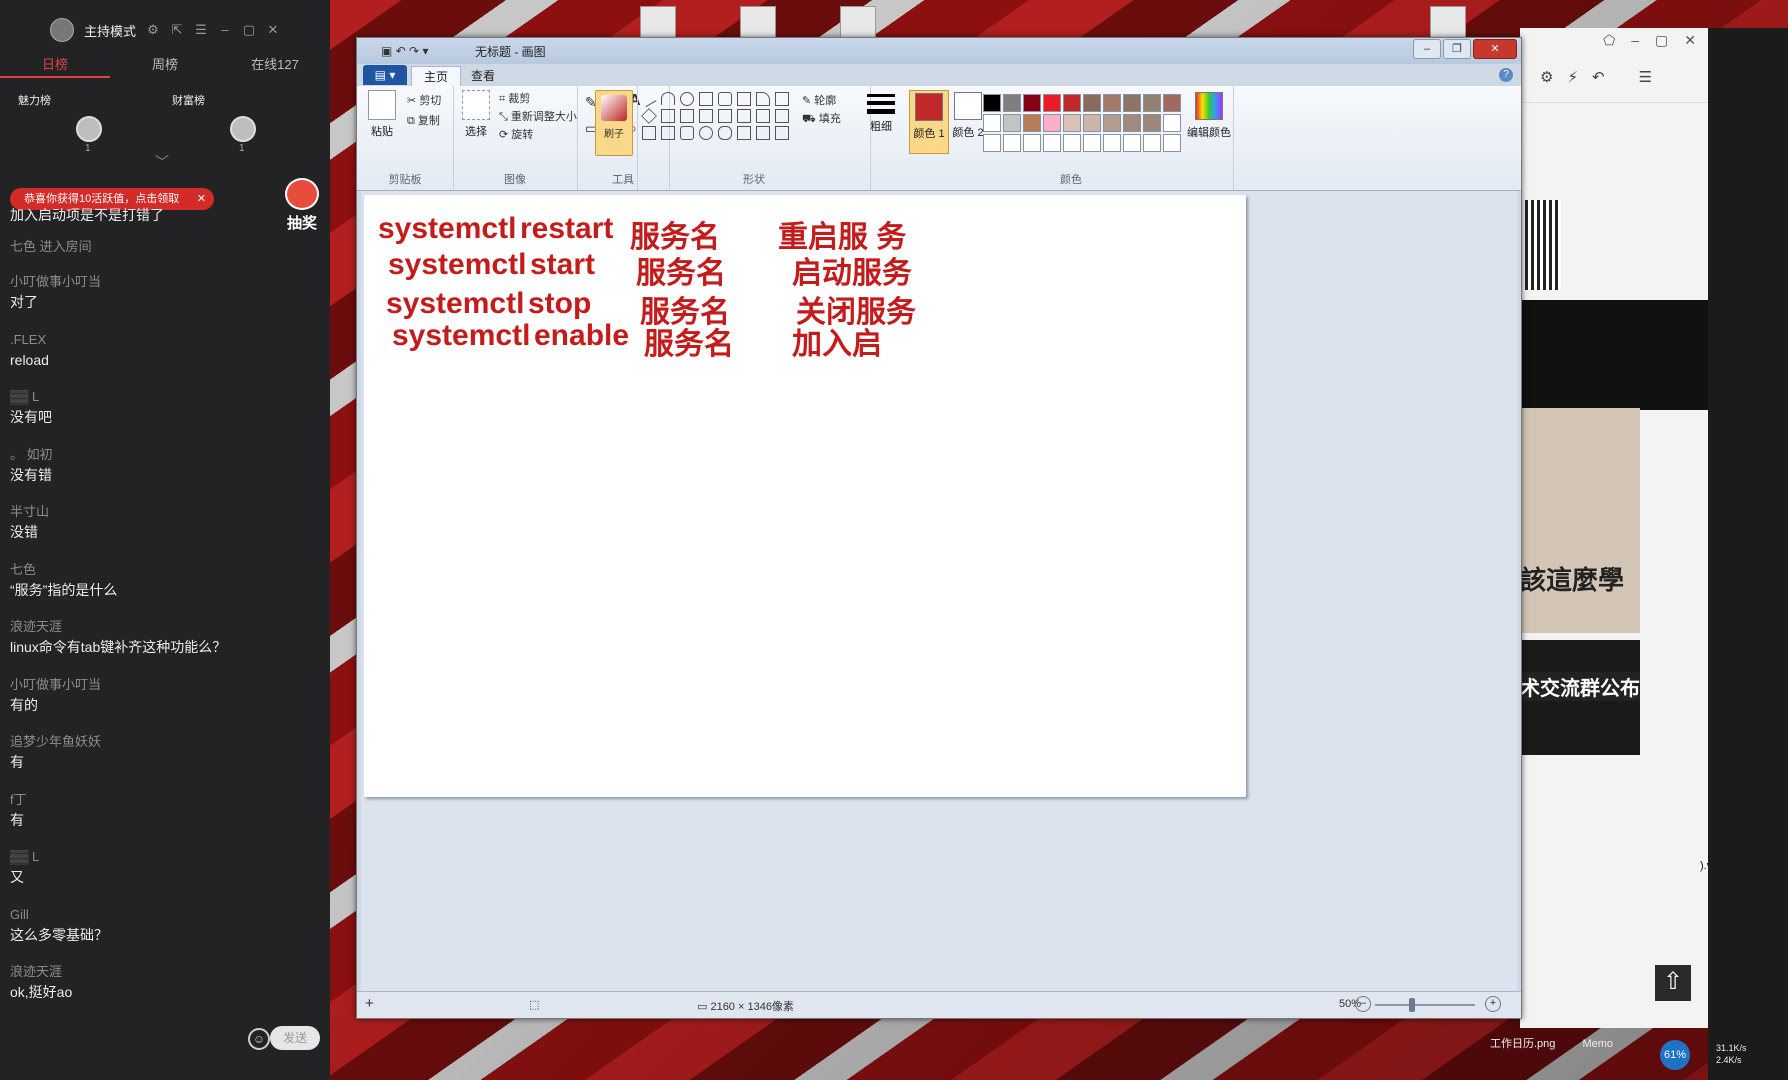  I want to click on browser-toolbar: ⚙ ⚡ ↶ ☰, so click(1614, 77).